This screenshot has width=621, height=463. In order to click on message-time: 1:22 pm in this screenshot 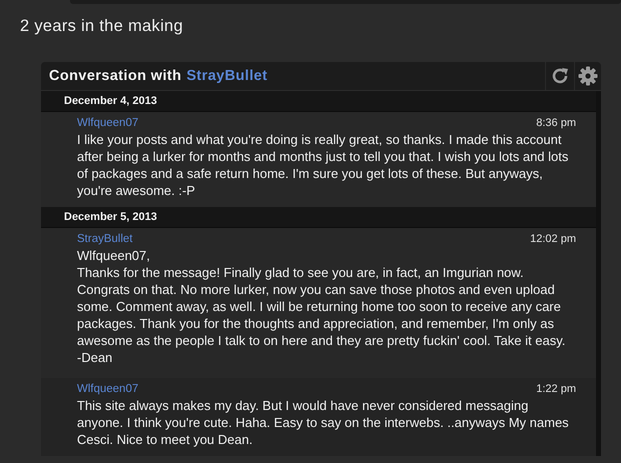, I will do `click(556, 389)`.